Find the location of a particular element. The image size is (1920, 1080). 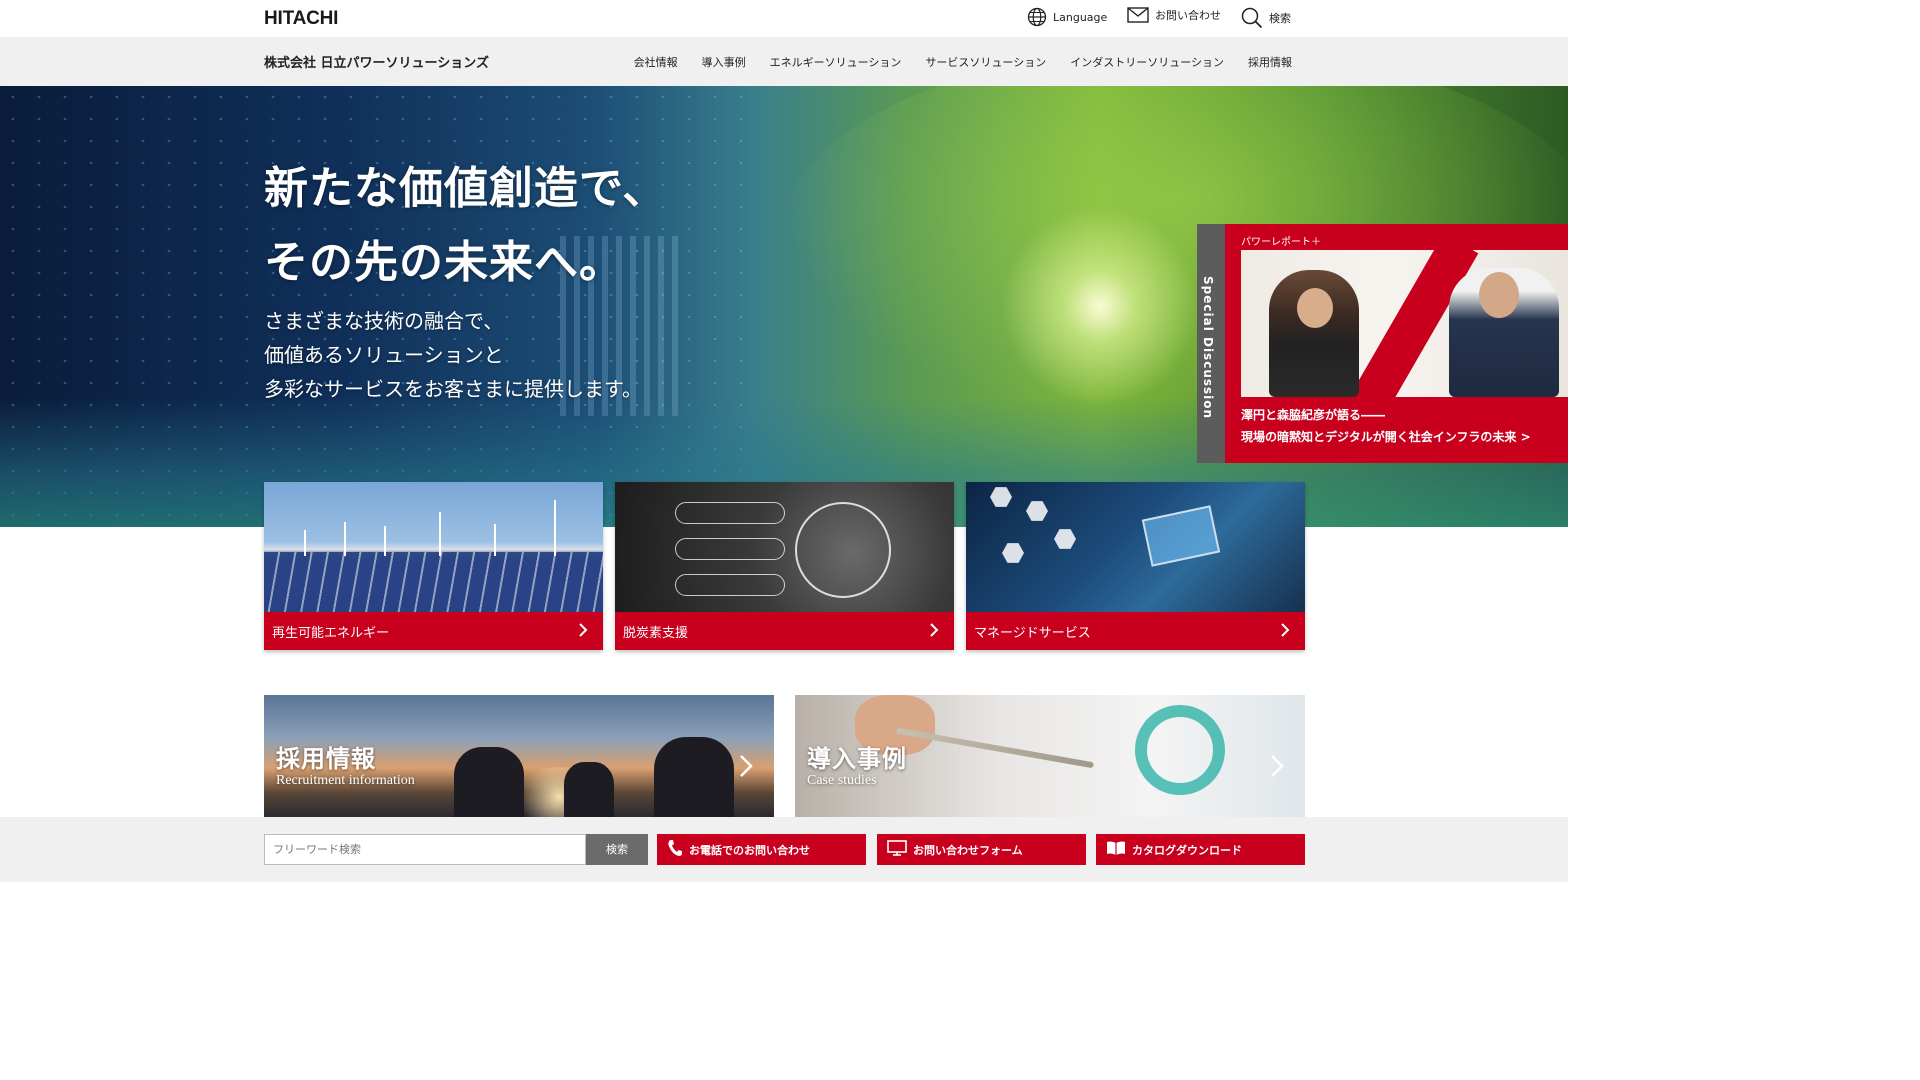

discussion-caption-line2: 現場の暗黙知とデジタルが開く社会インフラの未来 > is located at coordinates (1386, 437).